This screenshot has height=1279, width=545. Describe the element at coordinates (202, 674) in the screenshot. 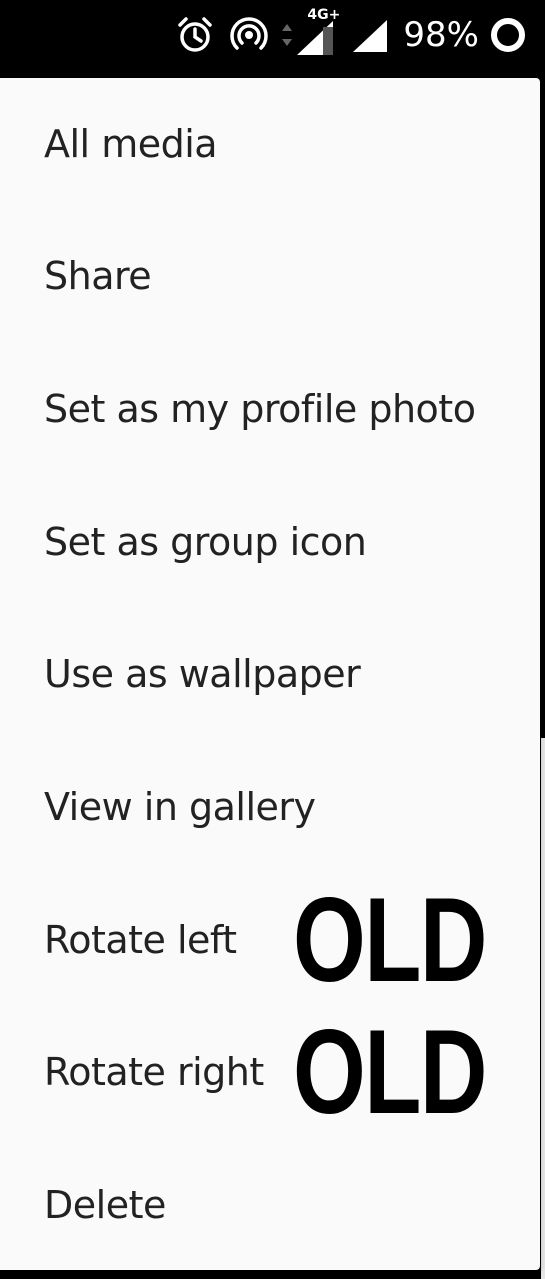

I see `menu-item-label: Use as wallpaper` at that location.